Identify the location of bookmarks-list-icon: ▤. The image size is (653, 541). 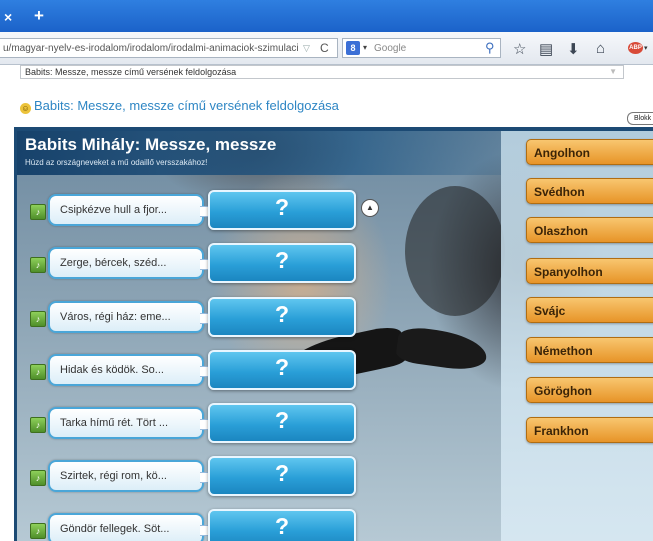
(546, 49).